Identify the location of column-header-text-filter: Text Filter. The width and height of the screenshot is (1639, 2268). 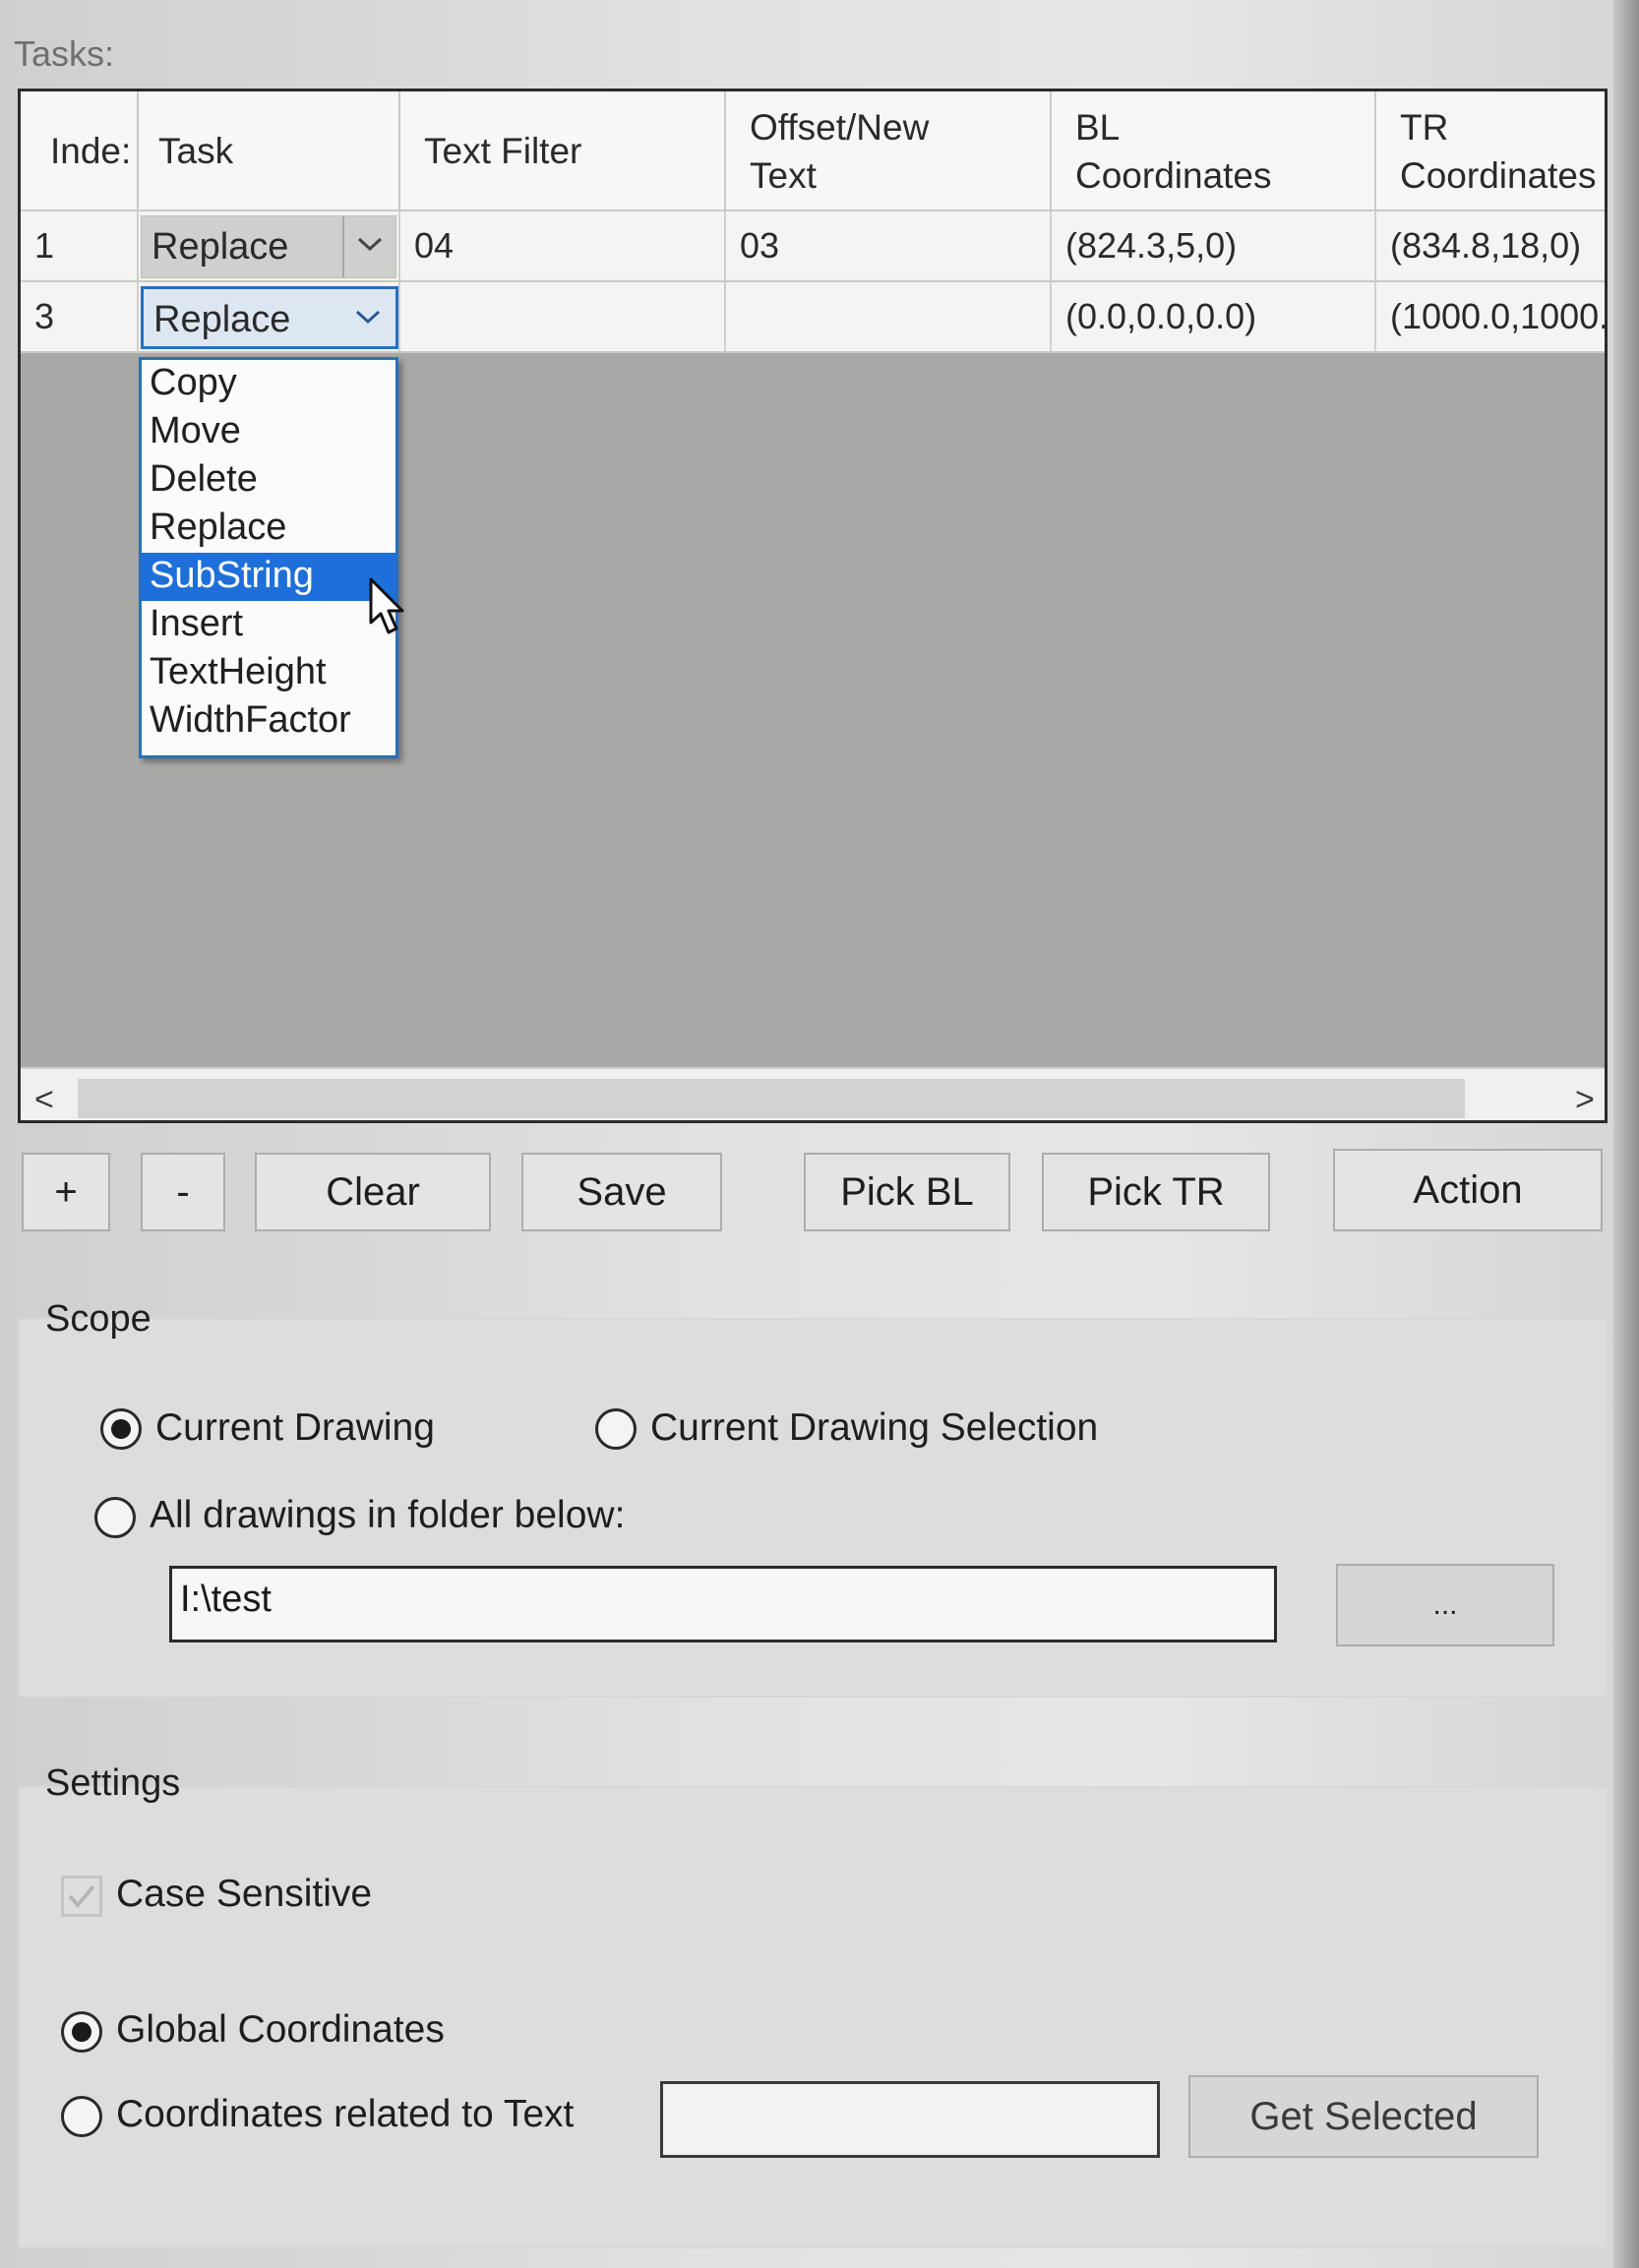
(563, 151).